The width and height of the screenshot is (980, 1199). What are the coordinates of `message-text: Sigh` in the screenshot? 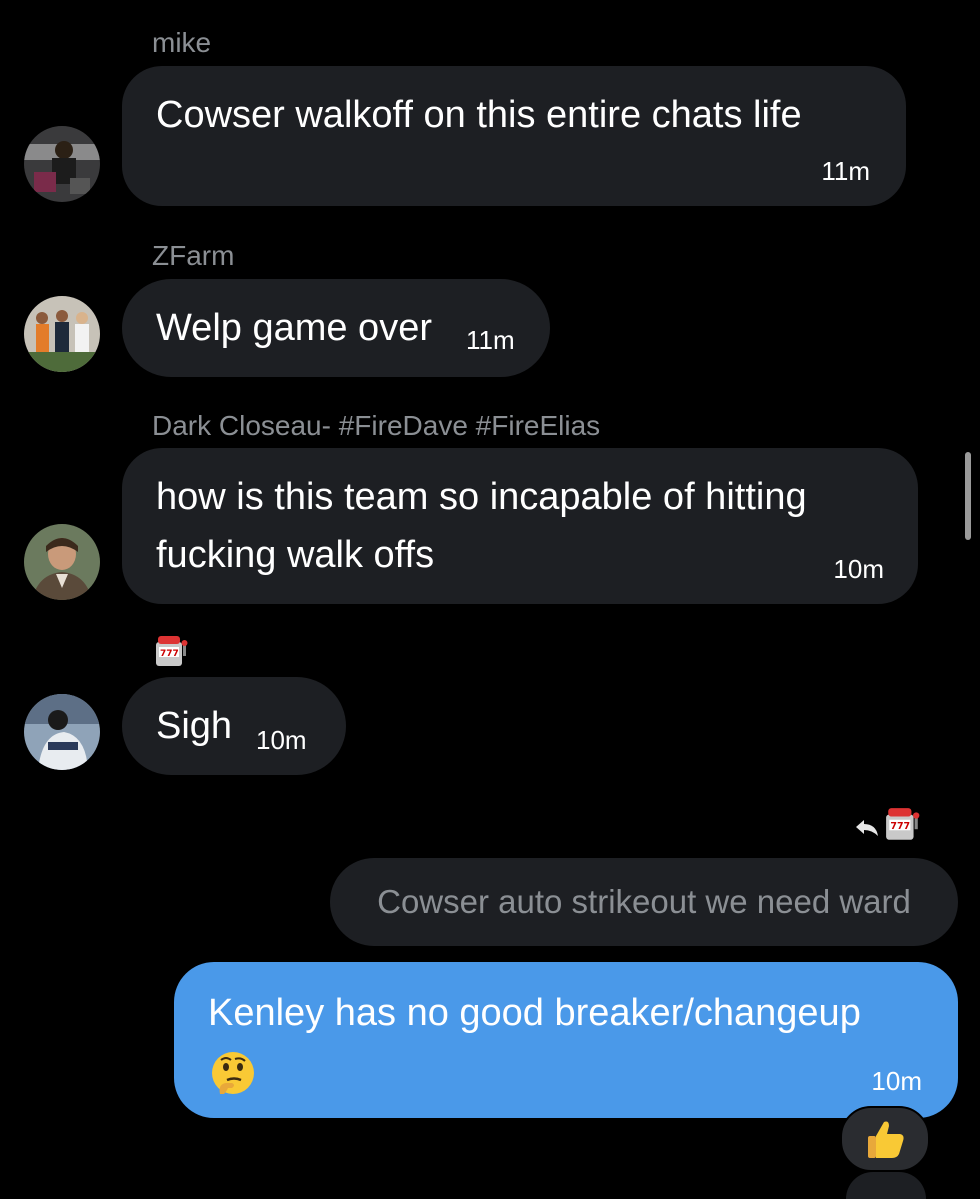 It's located at (194, 726).